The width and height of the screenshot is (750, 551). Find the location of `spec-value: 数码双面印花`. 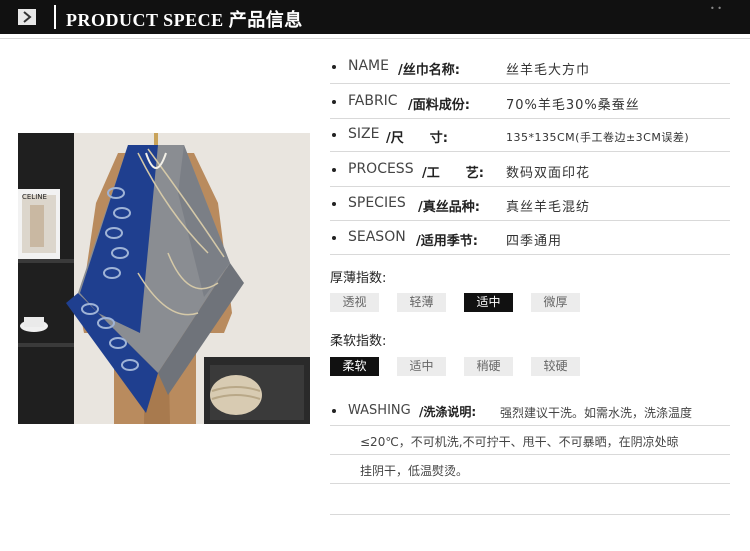

spec-value: 数码双面印花 is located at coordinates (548, 173).